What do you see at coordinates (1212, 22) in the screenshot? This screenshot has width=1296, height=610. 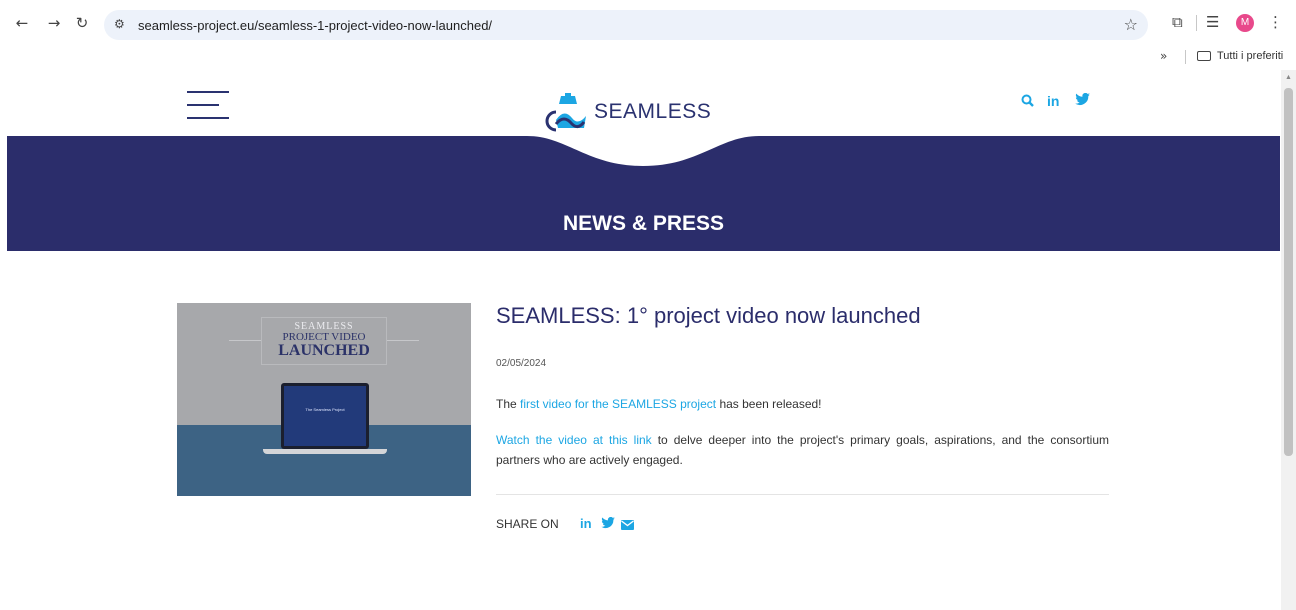 I see `reading-list-icon: ☰` at bounding box center [1212, 22].